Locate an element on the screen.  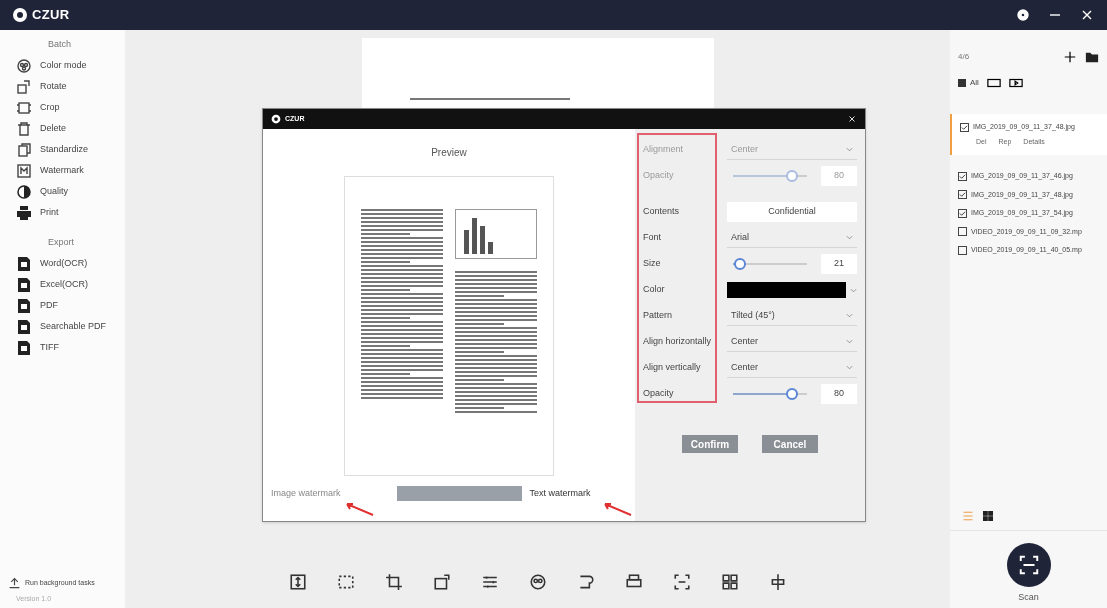
setting-label: Color is located at coordinates (654, 290).